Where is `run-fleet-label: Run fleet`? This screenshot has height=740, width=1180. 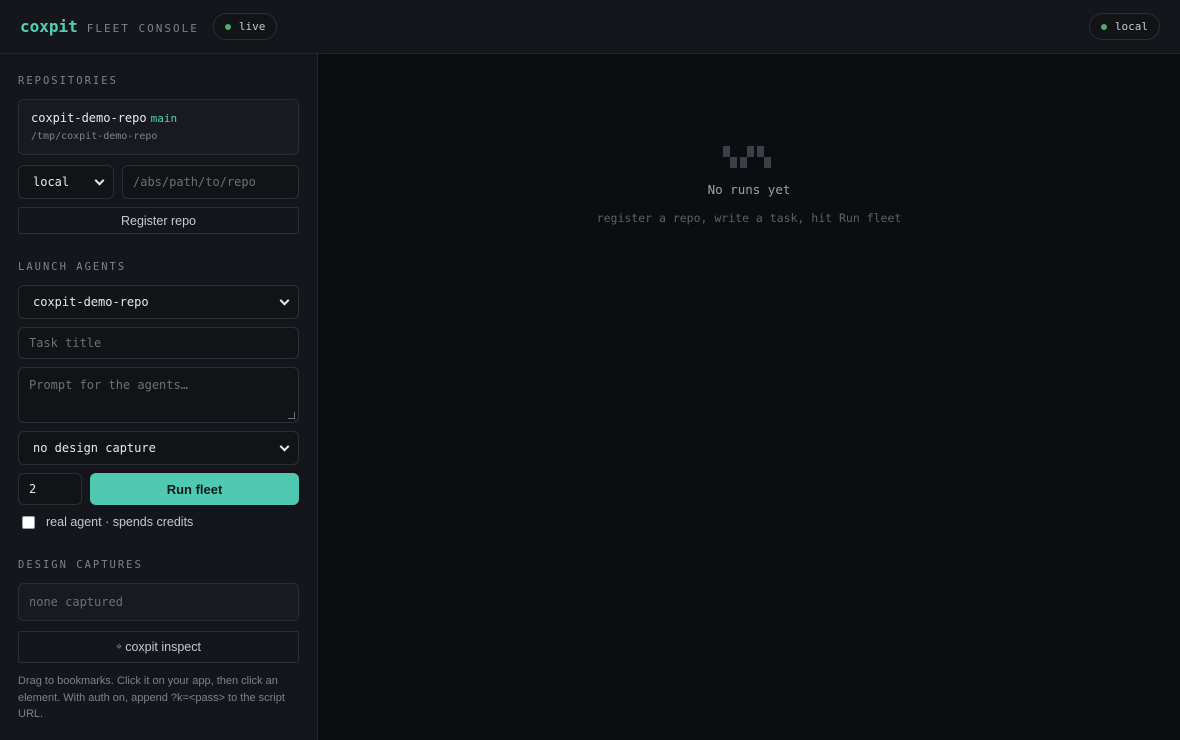
run-fleet-label: Run fleet is located at coordinates (194, 489).